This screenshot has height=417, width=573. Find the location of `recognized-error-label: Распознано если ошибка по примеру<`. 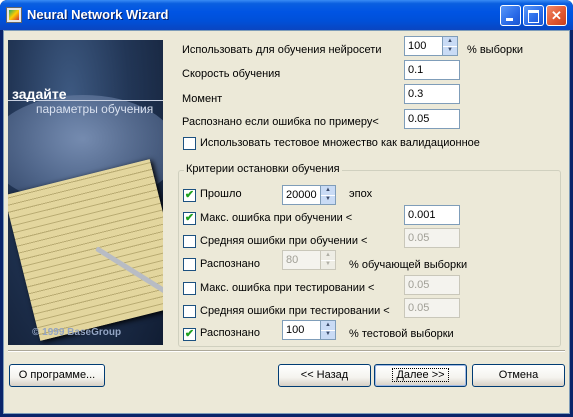

recognized-error-label: Распознано если ошибка по примеру< is located at coordinates (280, 122).